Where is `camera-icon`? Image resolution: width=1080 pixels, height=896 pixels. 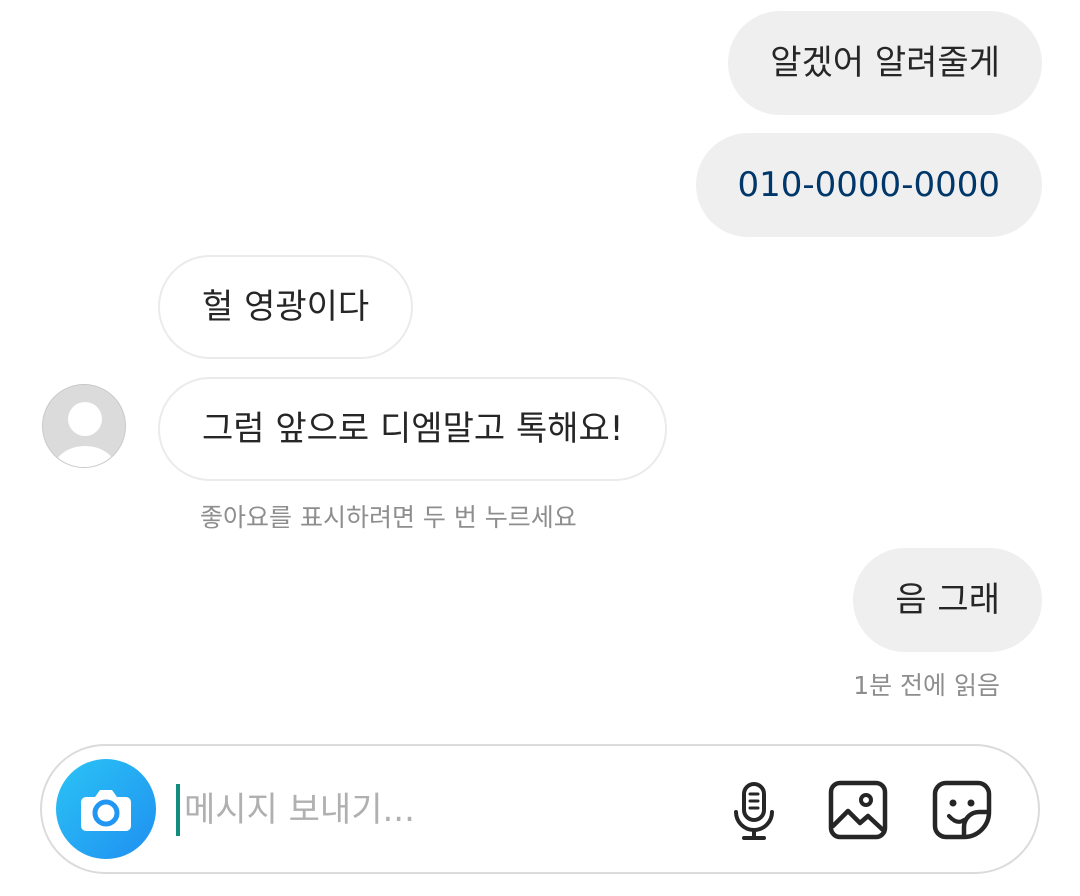 camera-icon is located at coordinates (106, 810).